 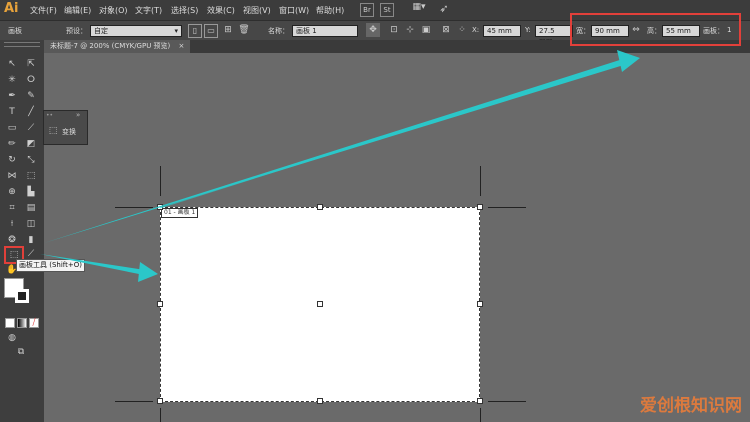 I want to click on watermark: 爱创根知识网, so click(x=691, y=406).